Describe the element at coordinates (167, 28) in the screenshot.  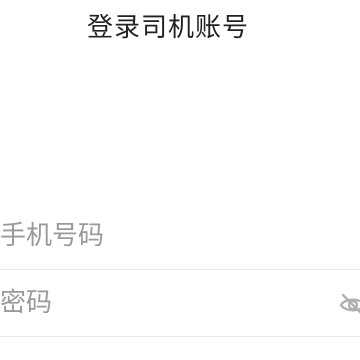
I see `page-title: 登录司机账号` at that location.